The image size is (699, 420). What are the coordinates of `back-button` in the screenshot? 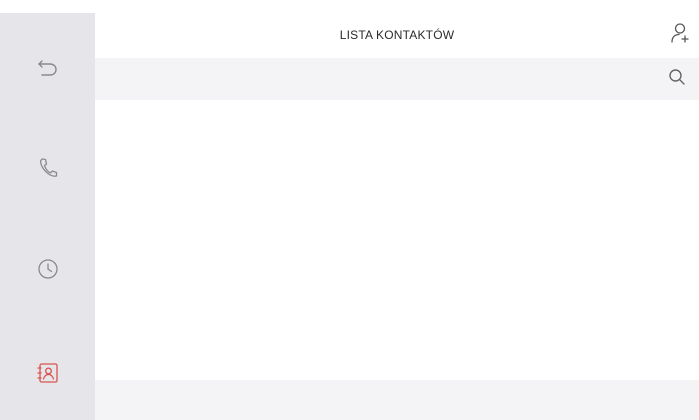 It's located at (47, 68).